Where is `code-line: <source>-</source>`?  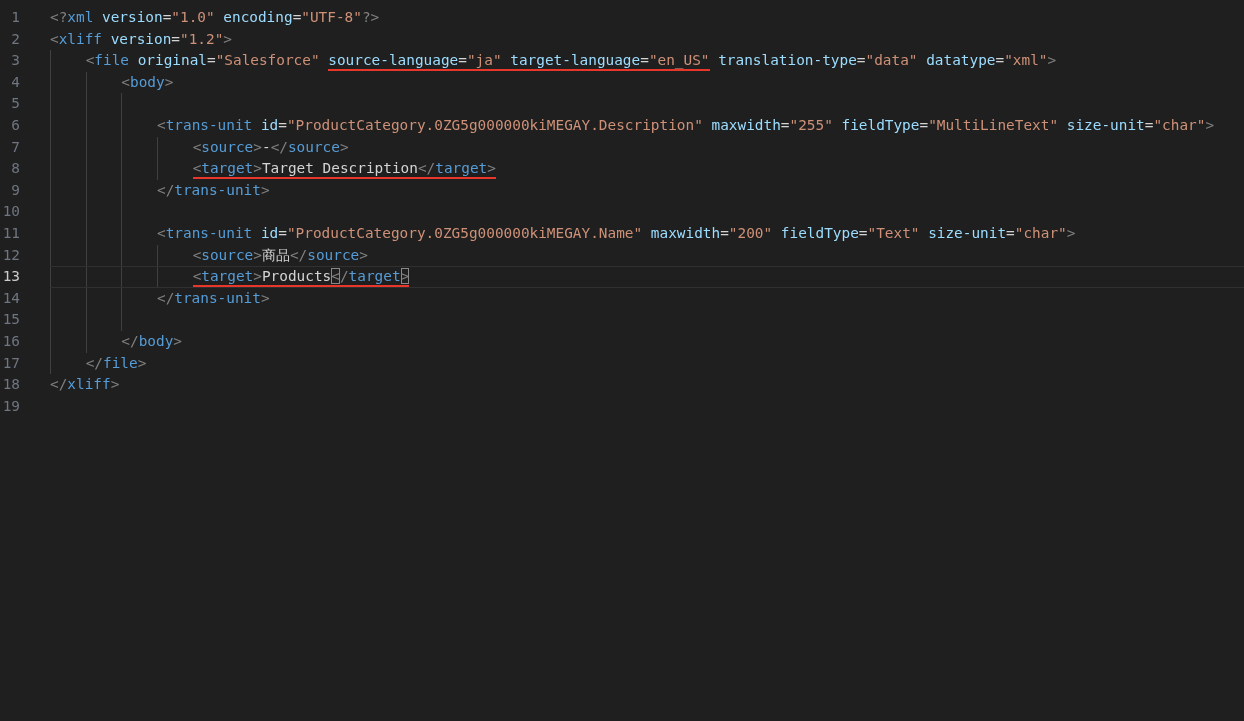
code-line: <source>-</source> is located at coordinates (270, 147).